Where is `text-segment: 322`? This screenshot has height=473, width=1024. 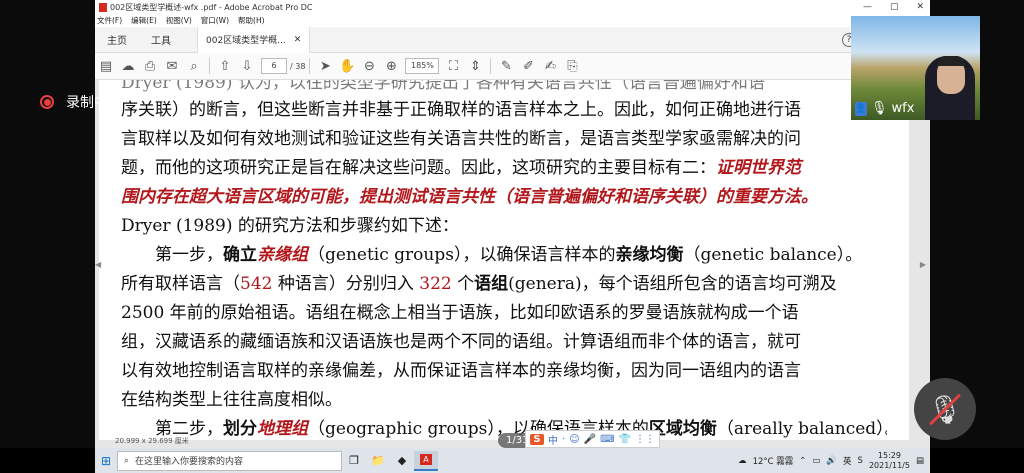 text-segment: 322 is located at coordinates (435, 284).